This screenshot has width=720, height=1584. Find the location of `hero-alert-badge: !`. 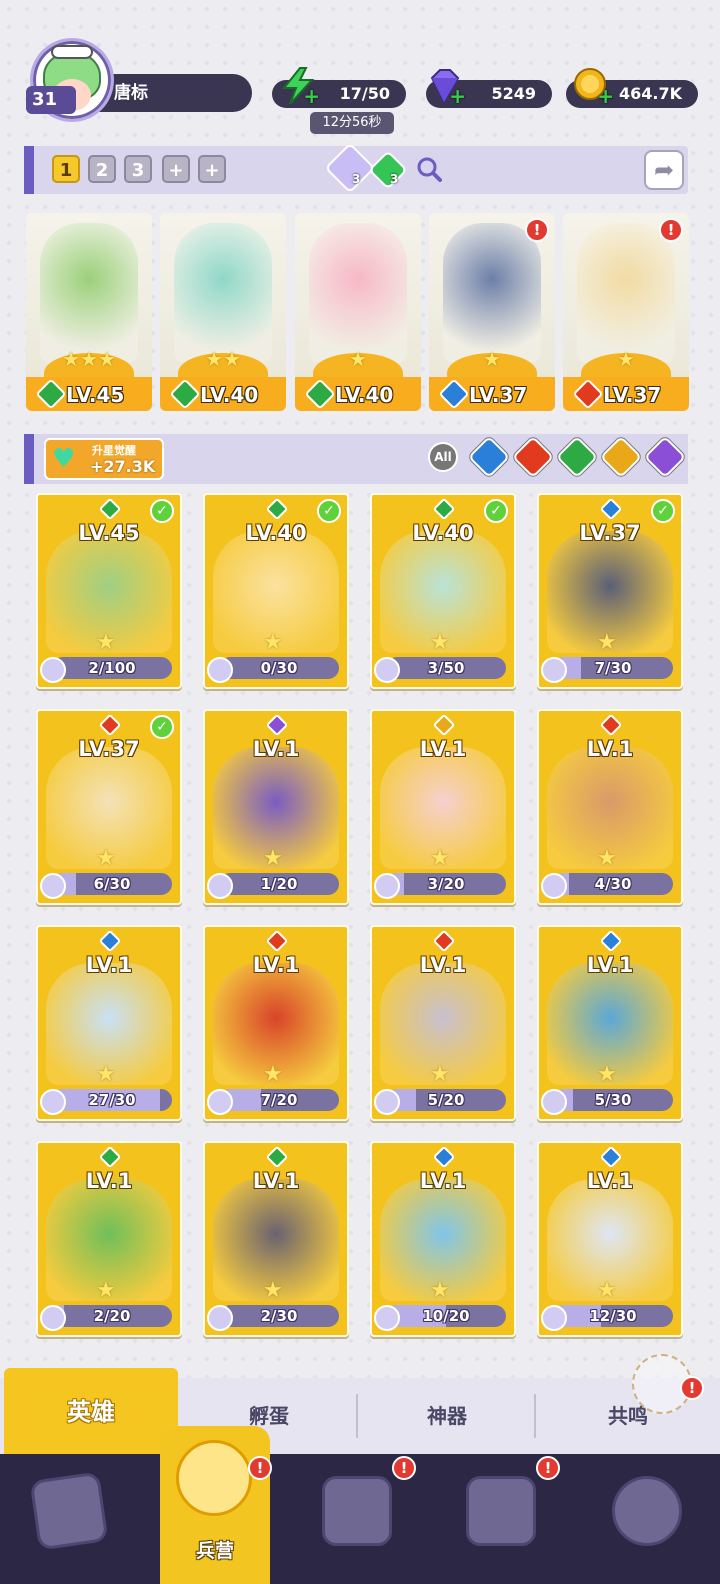

hero-alert-badge: ! is located at coordinates (537, 230).